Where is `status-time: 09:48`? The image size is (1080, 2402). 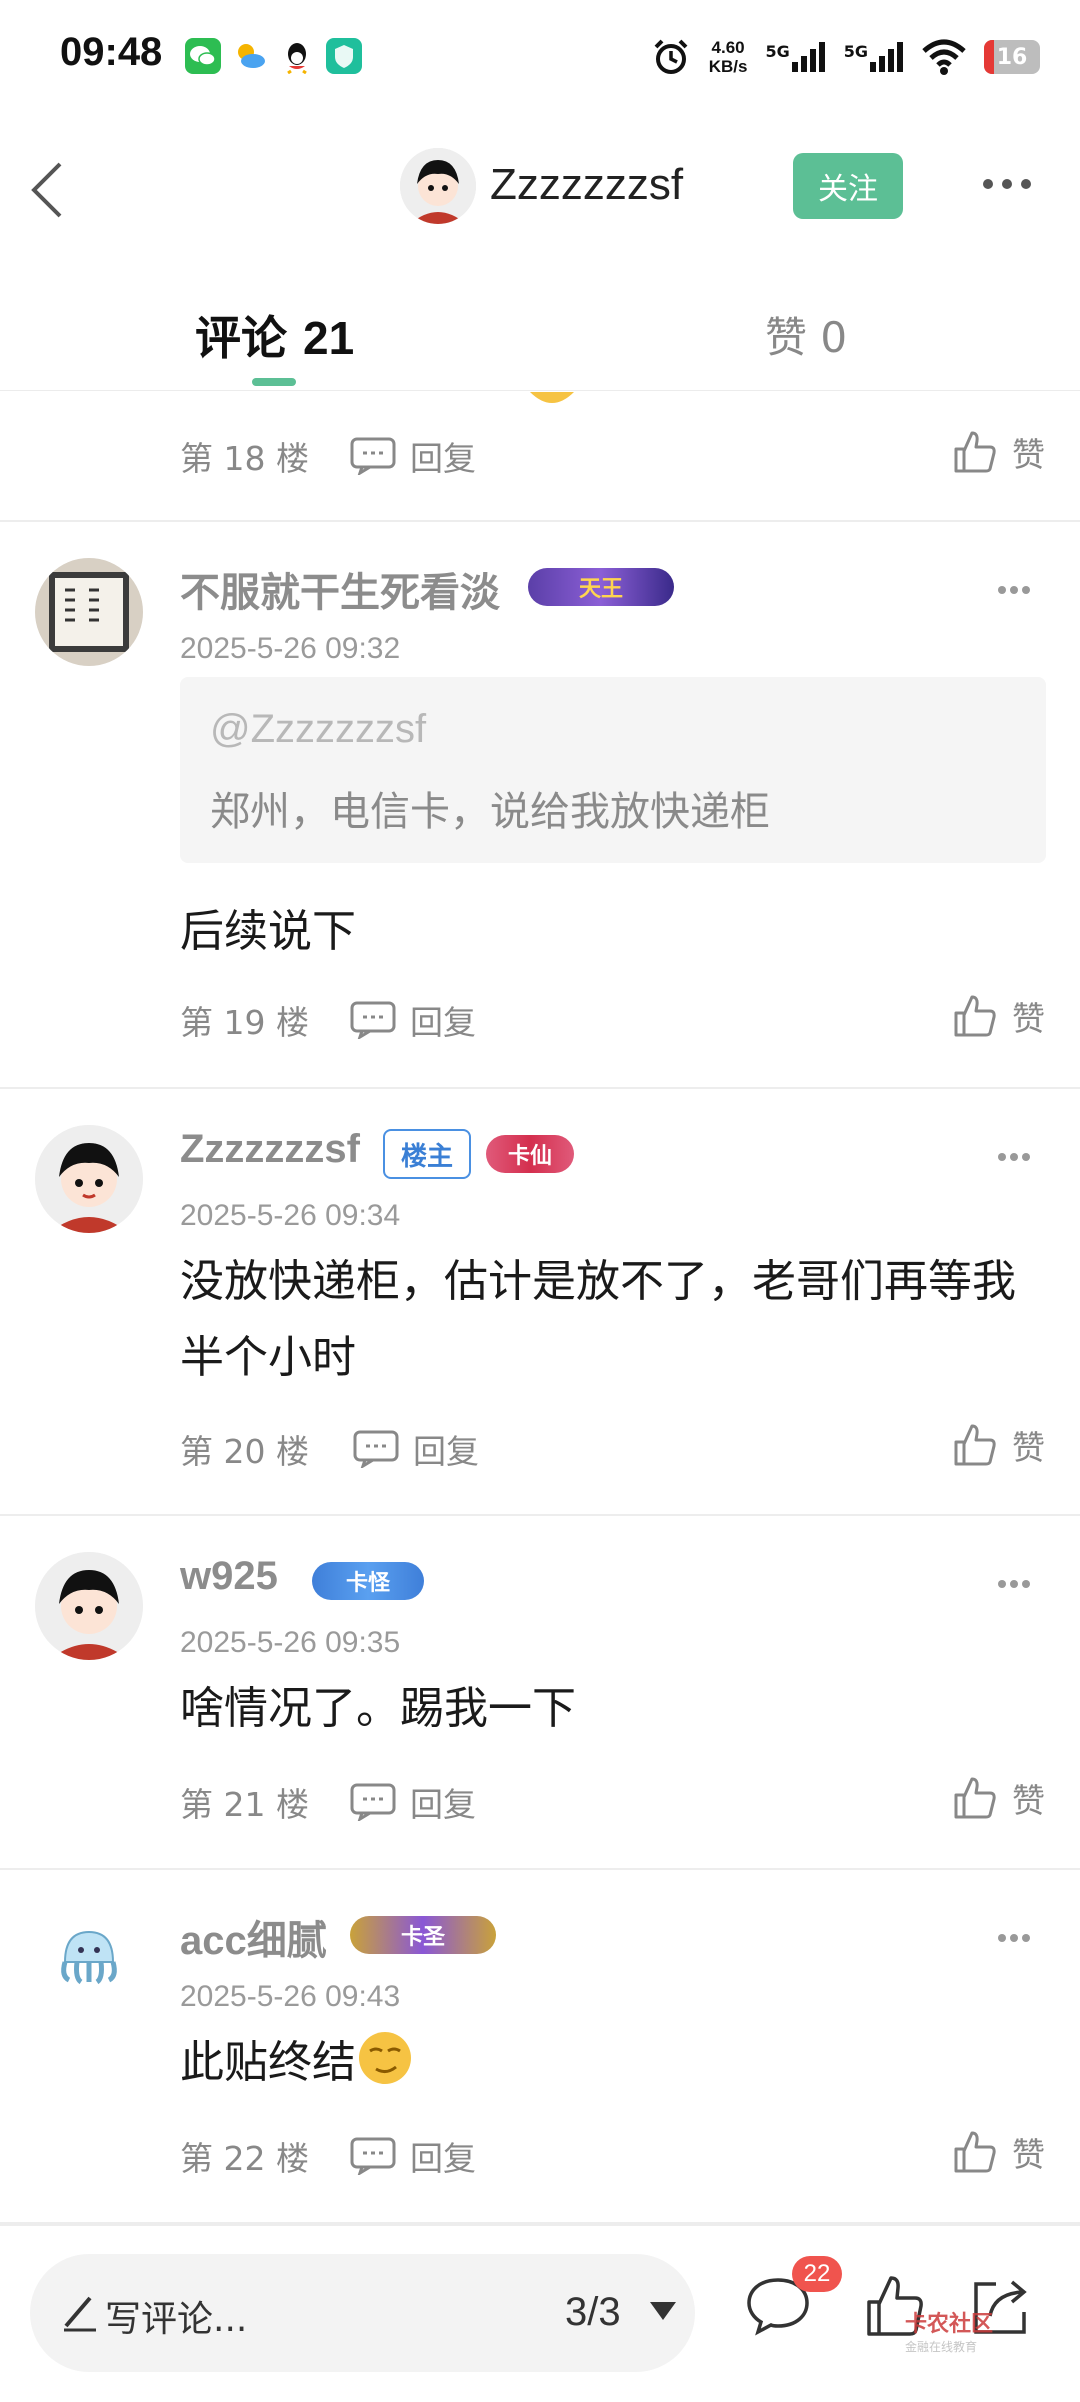 status-time: 09:48 is located at coordinates (111, 52).